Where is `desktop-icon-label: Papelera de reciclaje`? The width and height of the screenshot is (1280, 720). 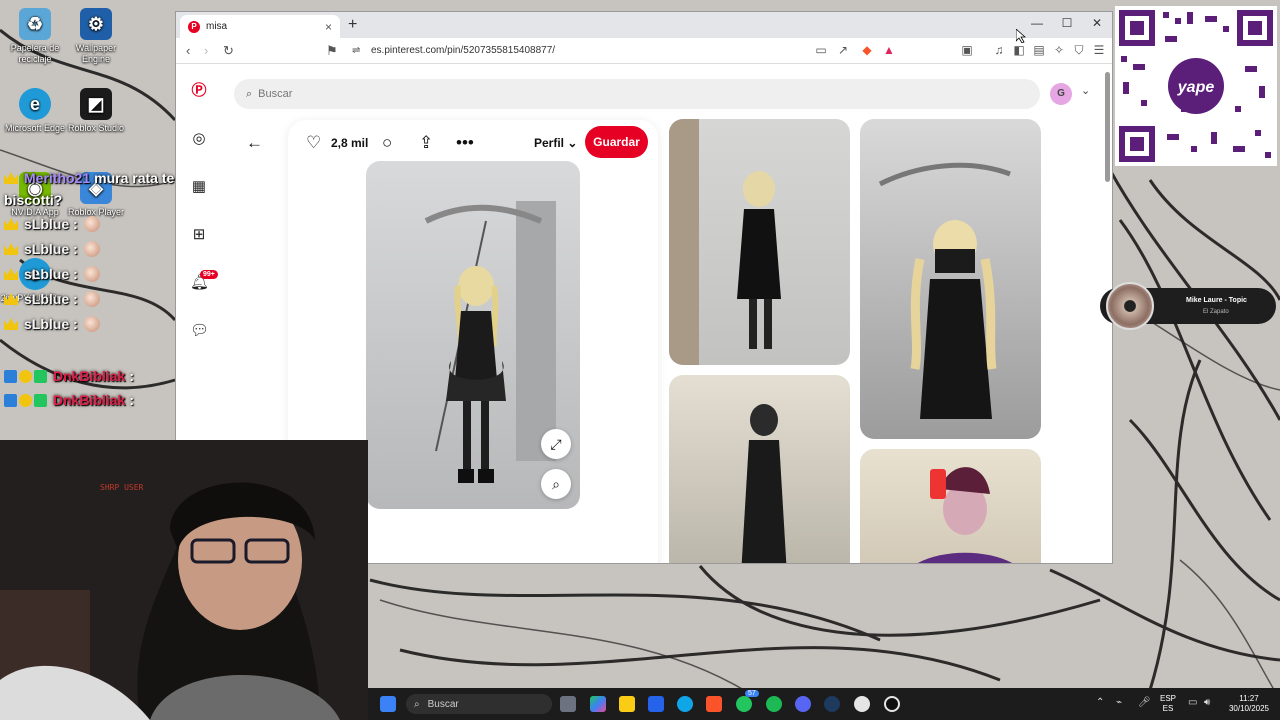 desktop-icon-label: Papelera de reciclaje is located at coordinates (35, 53).